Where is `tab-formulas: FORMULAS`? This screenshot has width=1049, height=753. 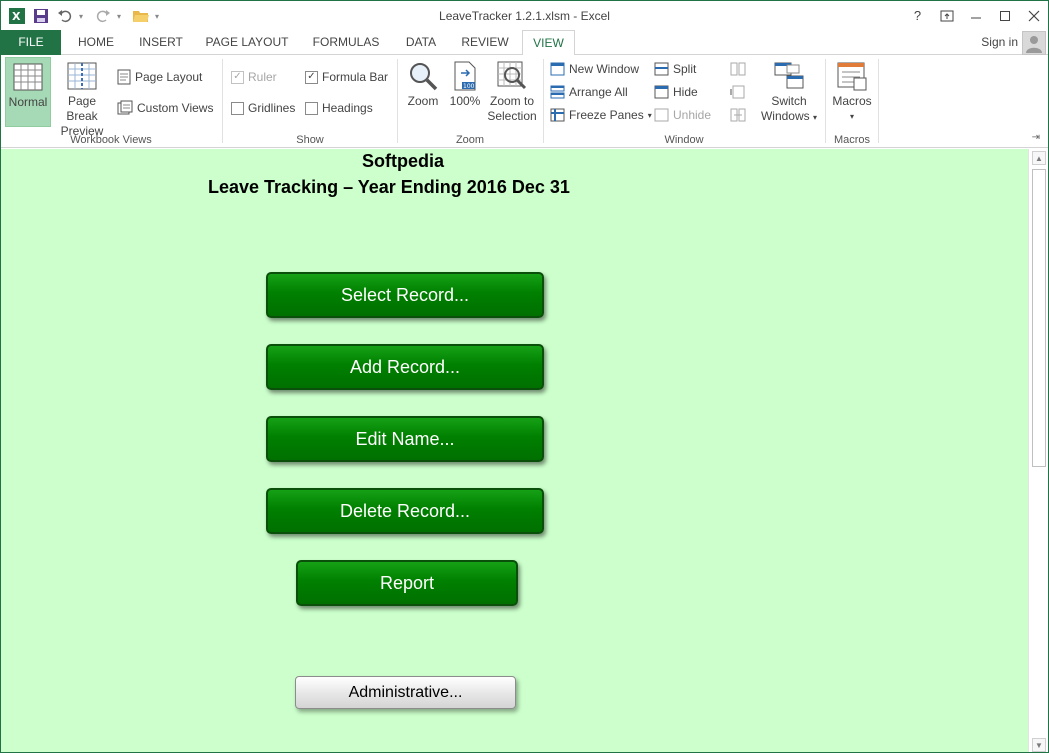 tab-formulas: FORMULAS is located at coordinates (346, 42).